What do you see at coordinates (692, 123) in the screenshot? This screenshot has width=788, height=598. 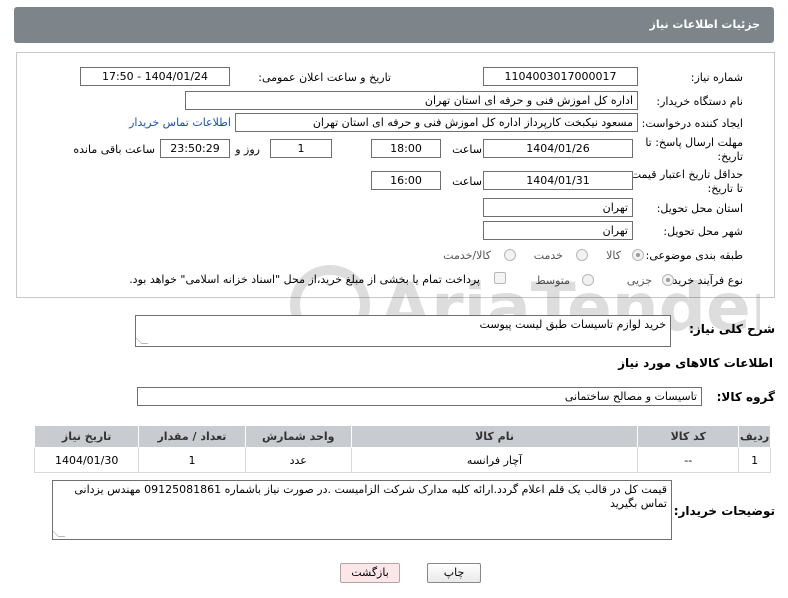 I see `creator-label: ایجاد کننده درخواست:` at bounding box center [692, 123].